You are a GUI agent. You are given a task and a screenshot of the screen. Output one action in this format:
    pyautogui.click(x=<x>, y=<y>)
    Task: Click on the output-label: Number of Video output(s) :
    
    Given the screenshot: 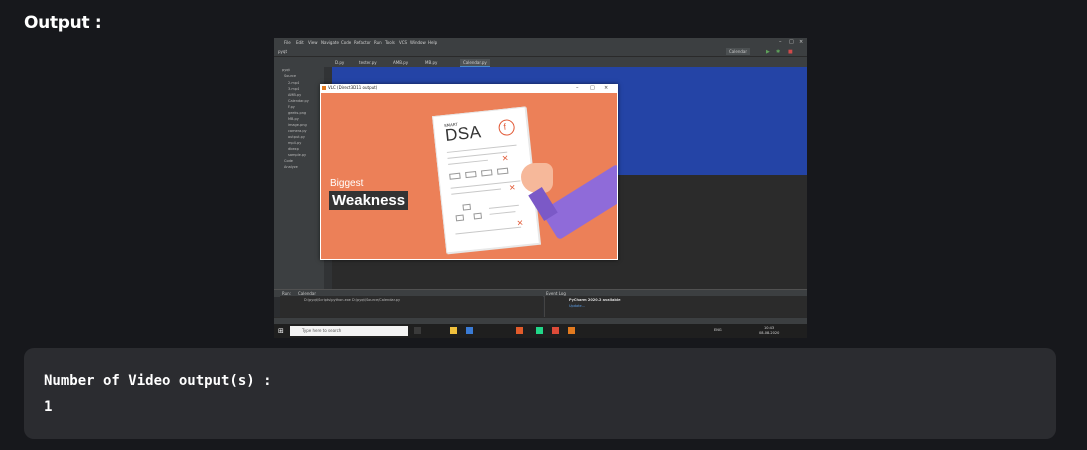 What is the action you would take?
    pyautogui.click(x=158, y=381)
    